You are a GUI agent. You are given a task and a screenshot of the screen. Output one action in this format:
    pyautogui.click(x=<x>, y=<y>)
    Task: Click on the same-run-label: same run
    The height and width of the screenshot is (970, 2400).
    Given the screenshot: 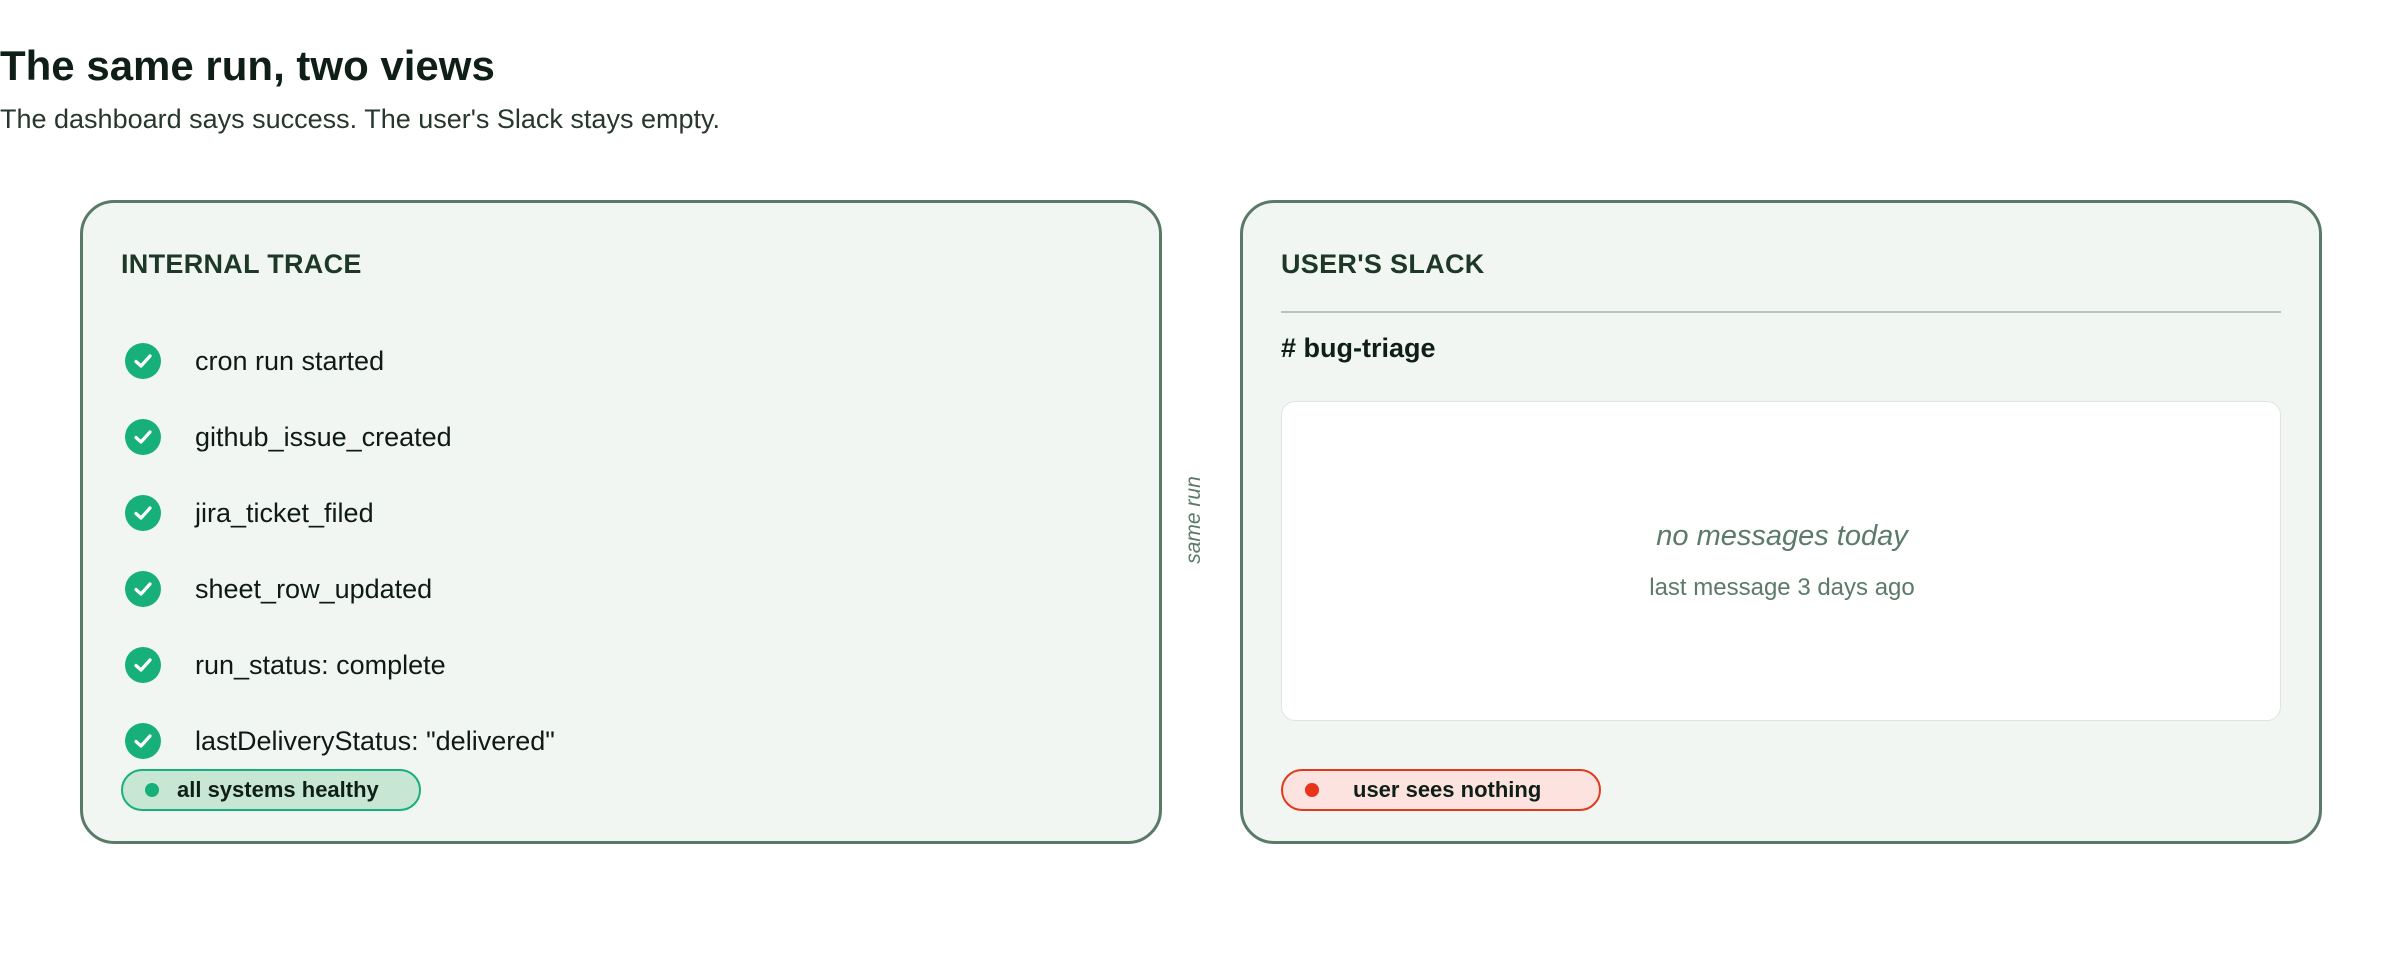 What is the action you would take?
    pyautogui.click(x=1193, y=520)
    